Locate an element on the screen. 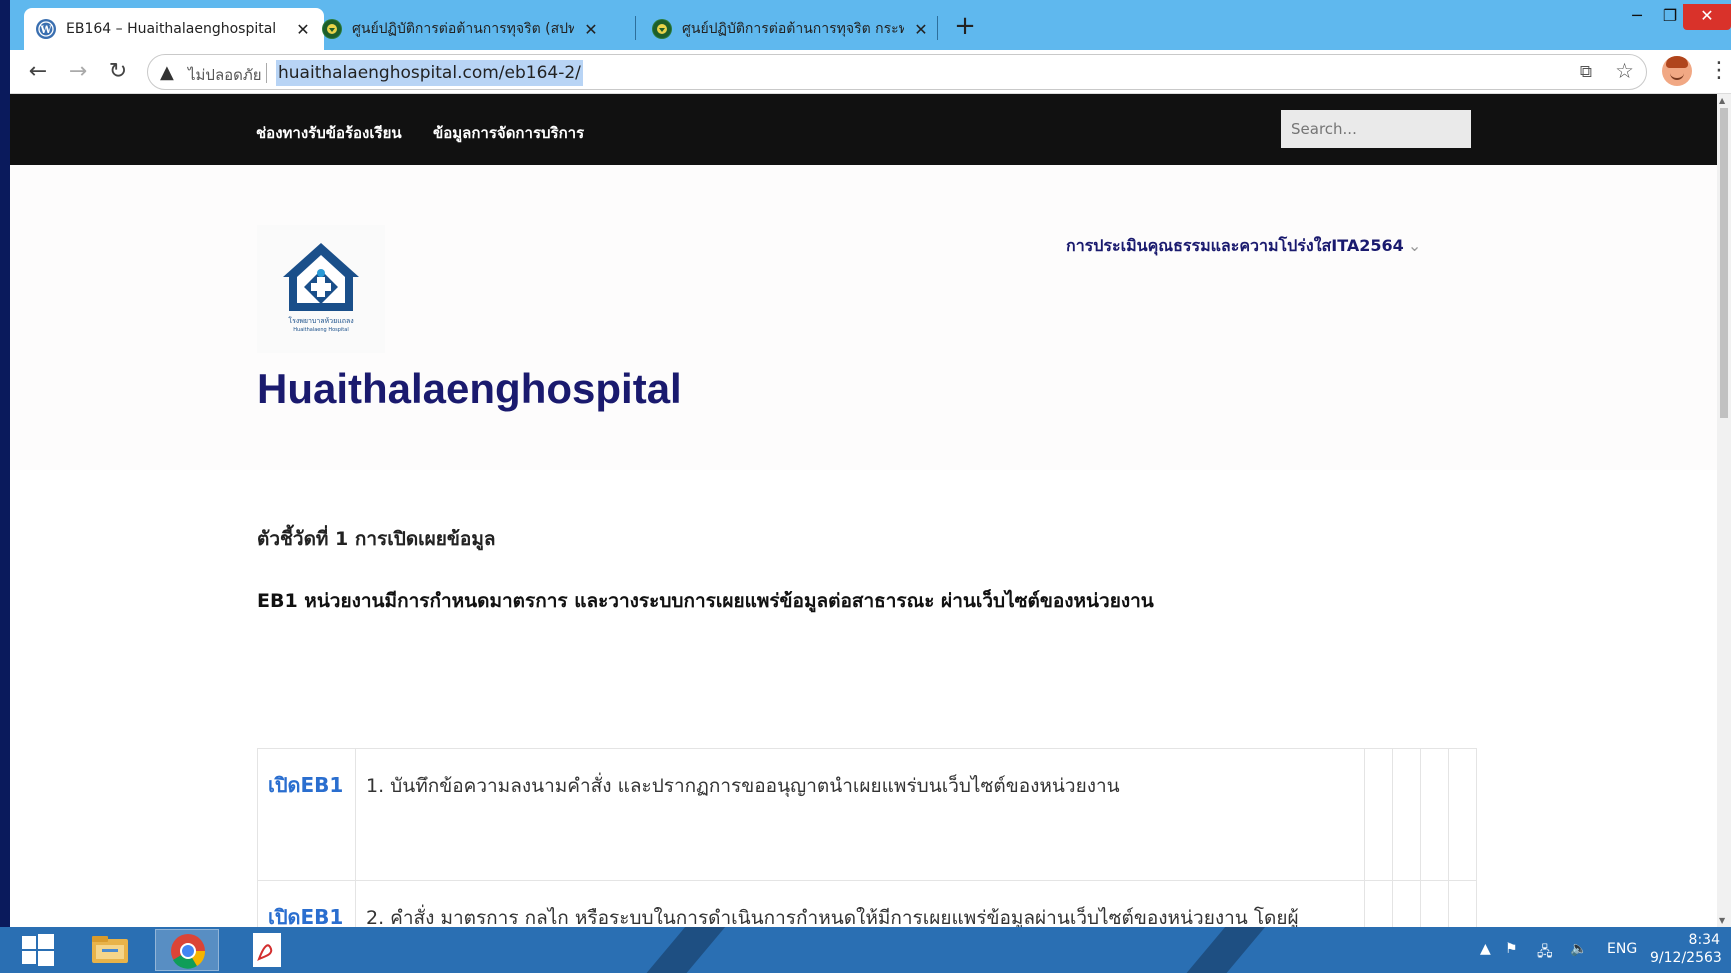 The height and width of the screenshot is (973, 1731). windows-taskbar: ▲ ⚑ 🖧 🔈 ENG 8:34 9/12/2563 is located at coordinates (865, 950).